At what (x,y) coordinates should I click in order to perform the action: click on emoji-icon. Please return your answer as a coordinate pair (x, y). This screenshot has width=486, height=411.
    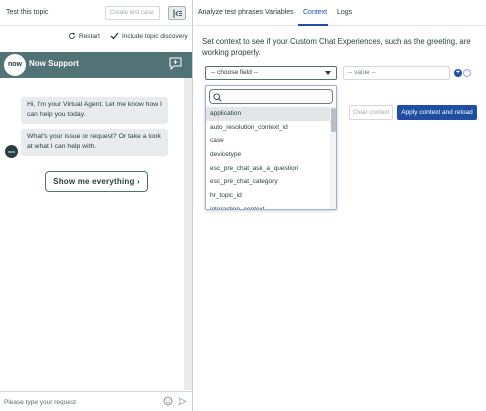
    Looking at the image, I should click on (168, 401).